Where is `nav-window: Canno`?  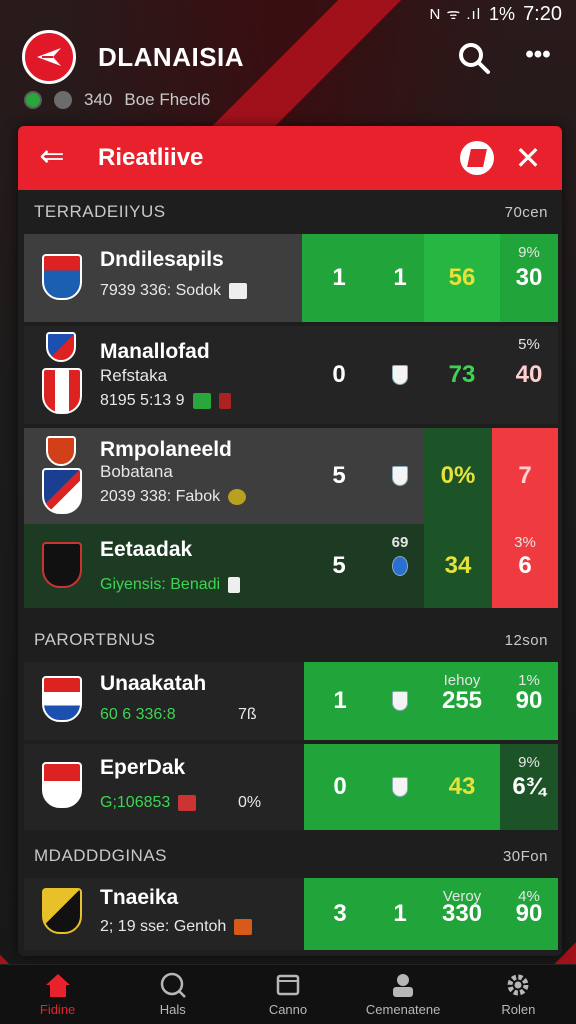
nav-window: Canno is located at coordinates (288, 994).